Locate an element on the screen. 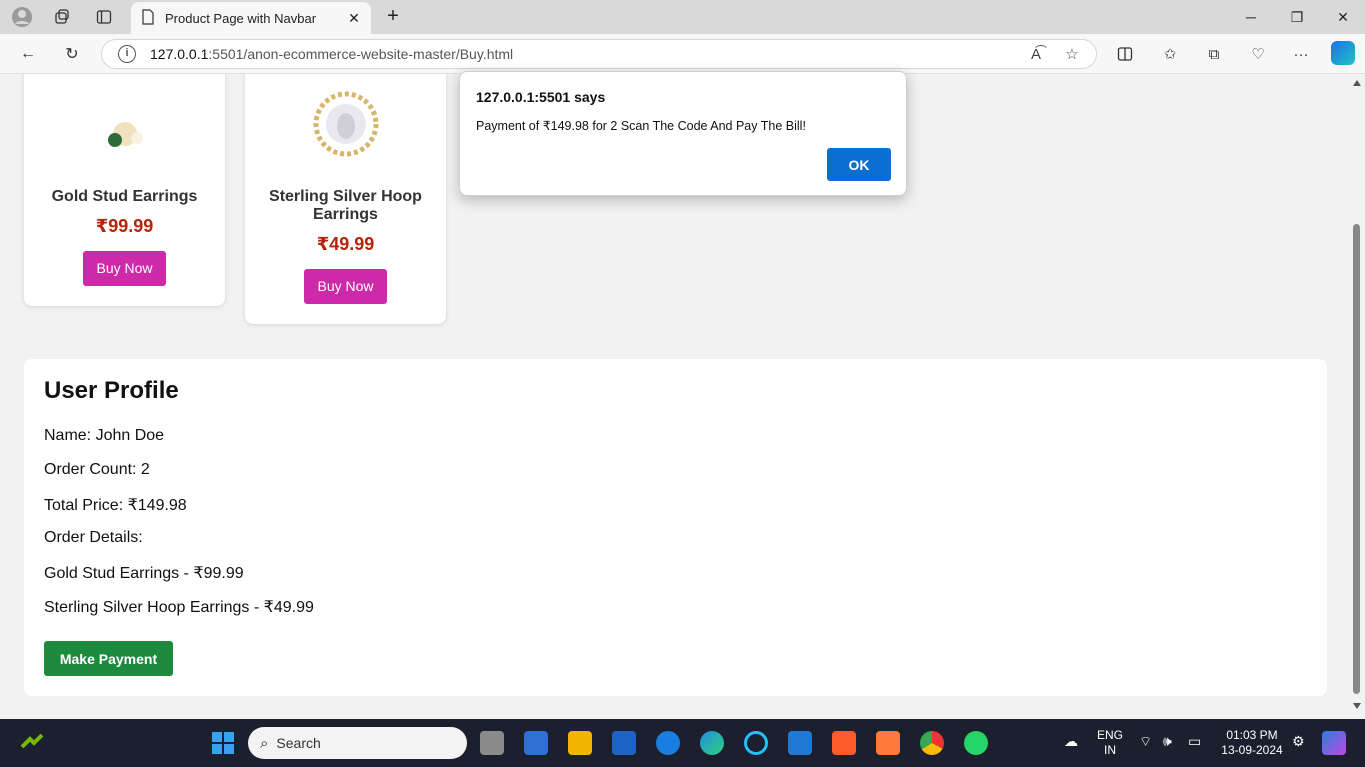 This screenshot has width=1365, height=767. scroll-down-icon is located at coordinates (1357, 706).